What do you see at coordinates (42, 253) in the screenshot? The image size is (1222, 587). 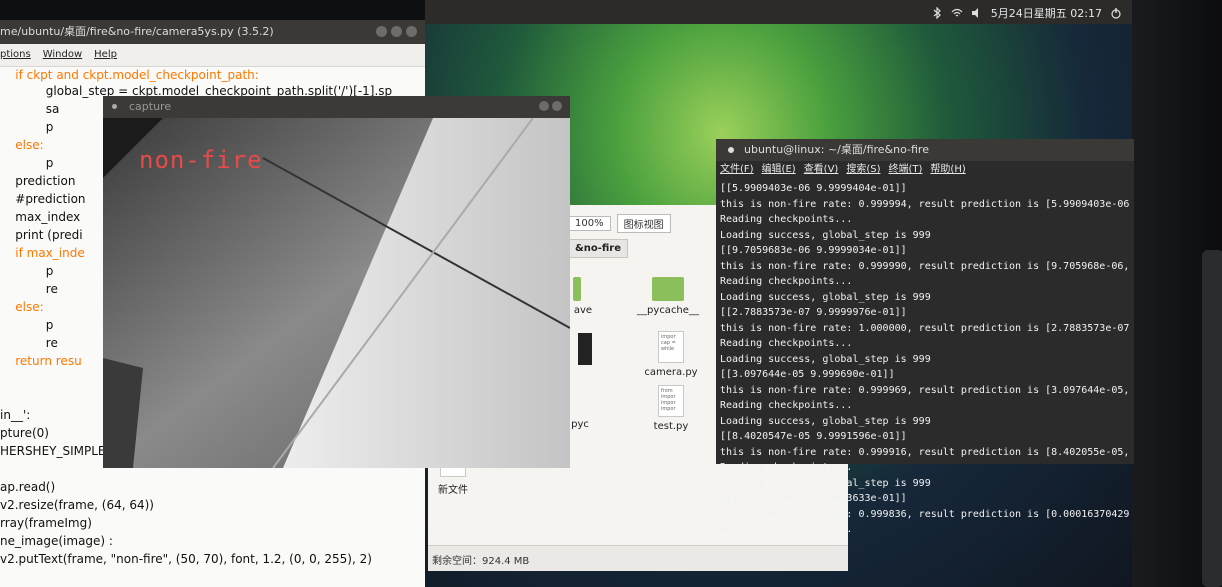 I see `code-line: if max_inde` at bounding box center [42, 253].